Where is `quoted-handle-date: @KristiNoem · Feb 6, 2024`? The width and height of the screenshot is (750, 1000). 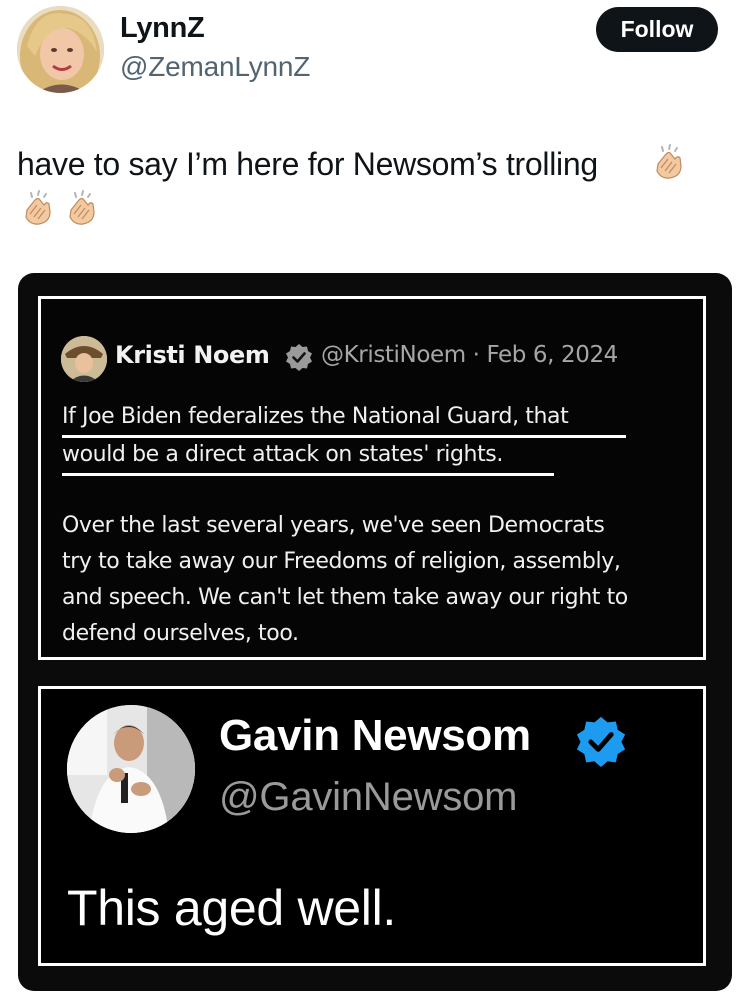 quoted-handle-date: @KristiNoem · Feb 6, 2024 is located at coordinates (469, 355).